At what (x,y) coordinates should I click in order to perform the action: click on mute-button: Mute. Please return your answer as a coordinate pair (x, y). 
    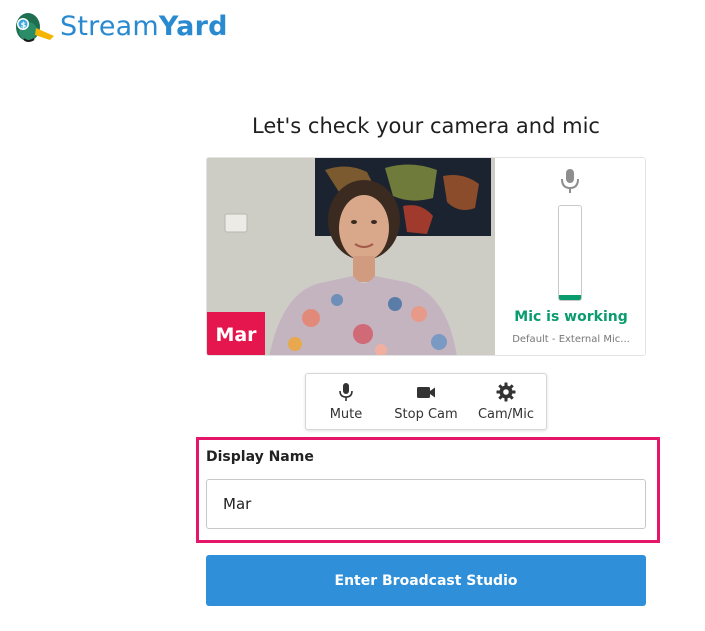
    Looking at the image, I should click on (346, 401).